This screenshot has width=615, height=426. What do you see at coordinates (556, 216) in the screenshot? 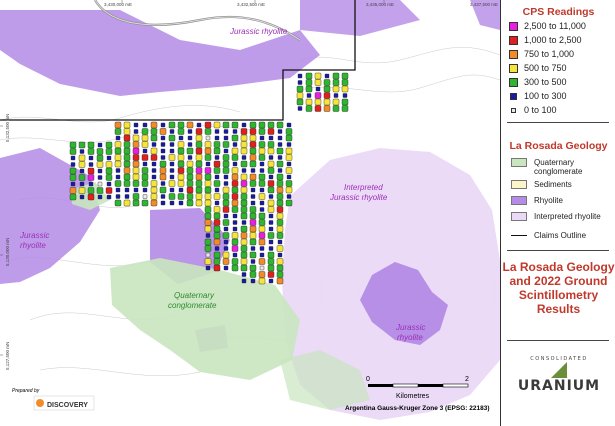
I see `legend-item: Interpreted rhyolite` at bounding box center [556, 216].